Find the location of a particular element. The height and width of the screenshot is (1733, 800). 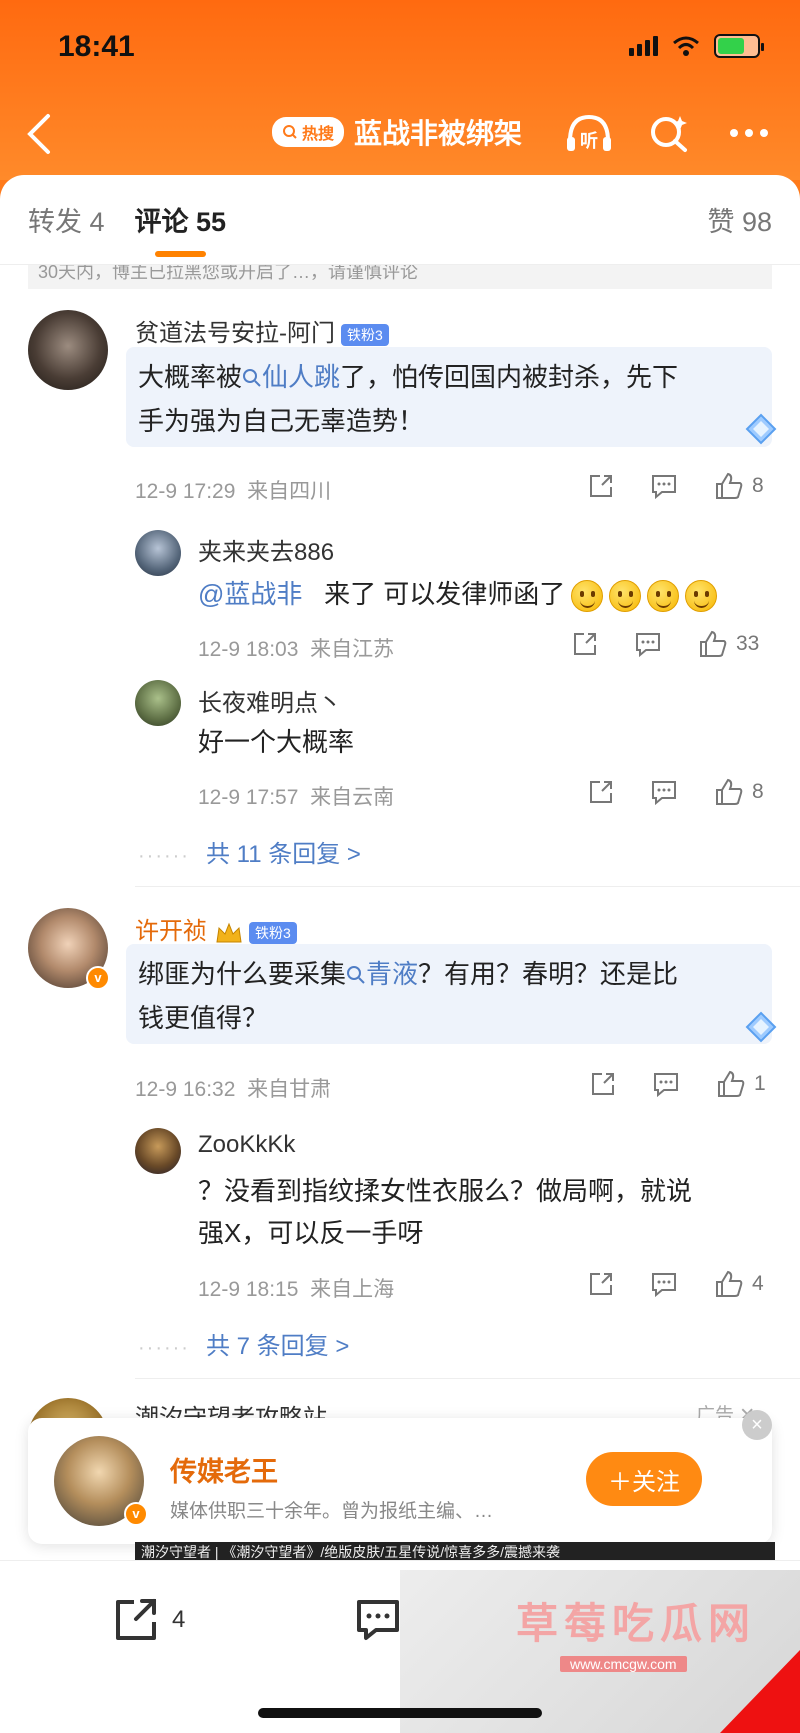

tab-comment: 评论 55 is located at coordinates (180, 228).